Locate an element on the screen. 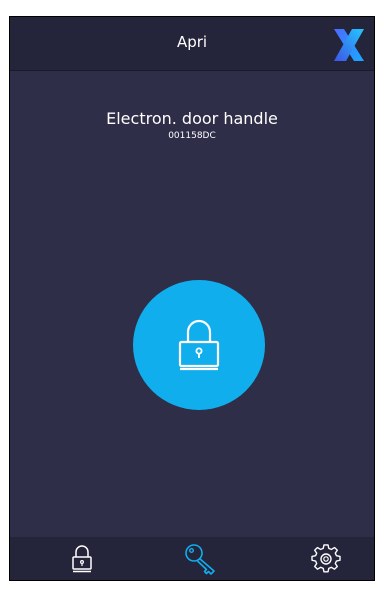  nav-item-lock is located at coordinates (82, 558).